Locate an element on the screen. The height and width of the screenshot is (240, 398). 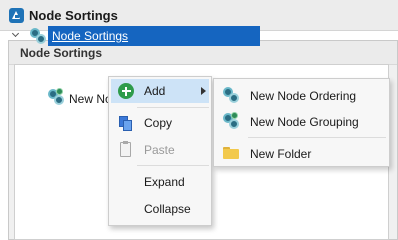
menu-item-expand-label: Expand is located at coordinates (164, 182).